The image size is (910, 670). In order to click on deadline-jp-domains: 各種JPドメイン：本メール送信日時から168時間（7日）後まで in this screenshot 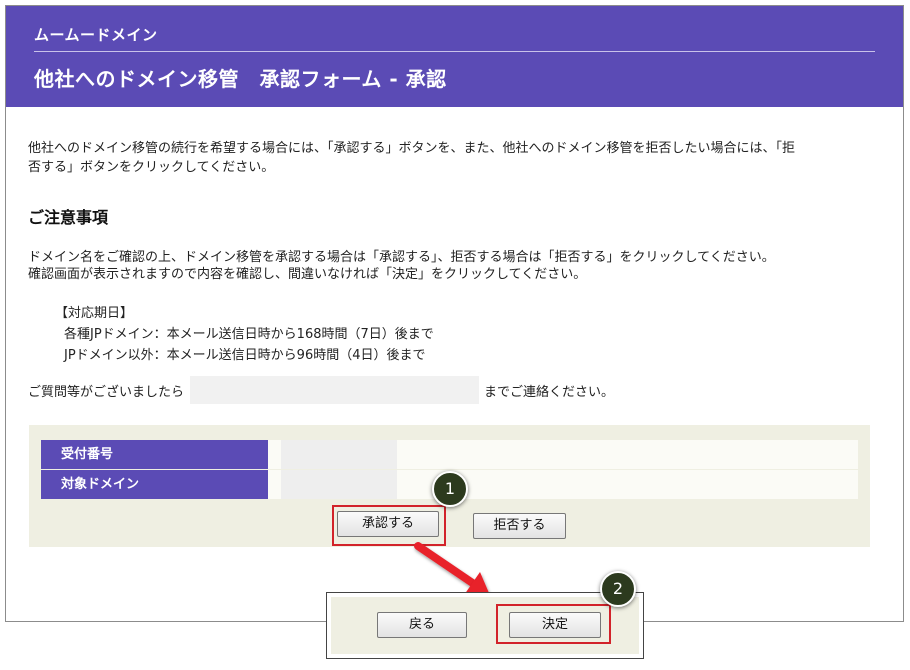, I will do `click(249, 334)`.